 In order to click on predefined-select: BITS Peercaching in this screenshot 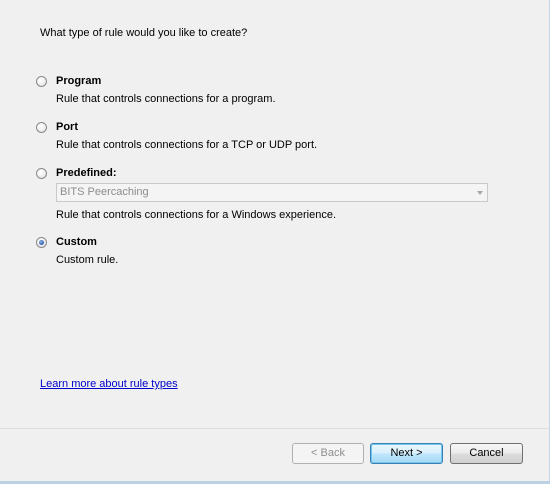, I will do `click(272, 192)`.